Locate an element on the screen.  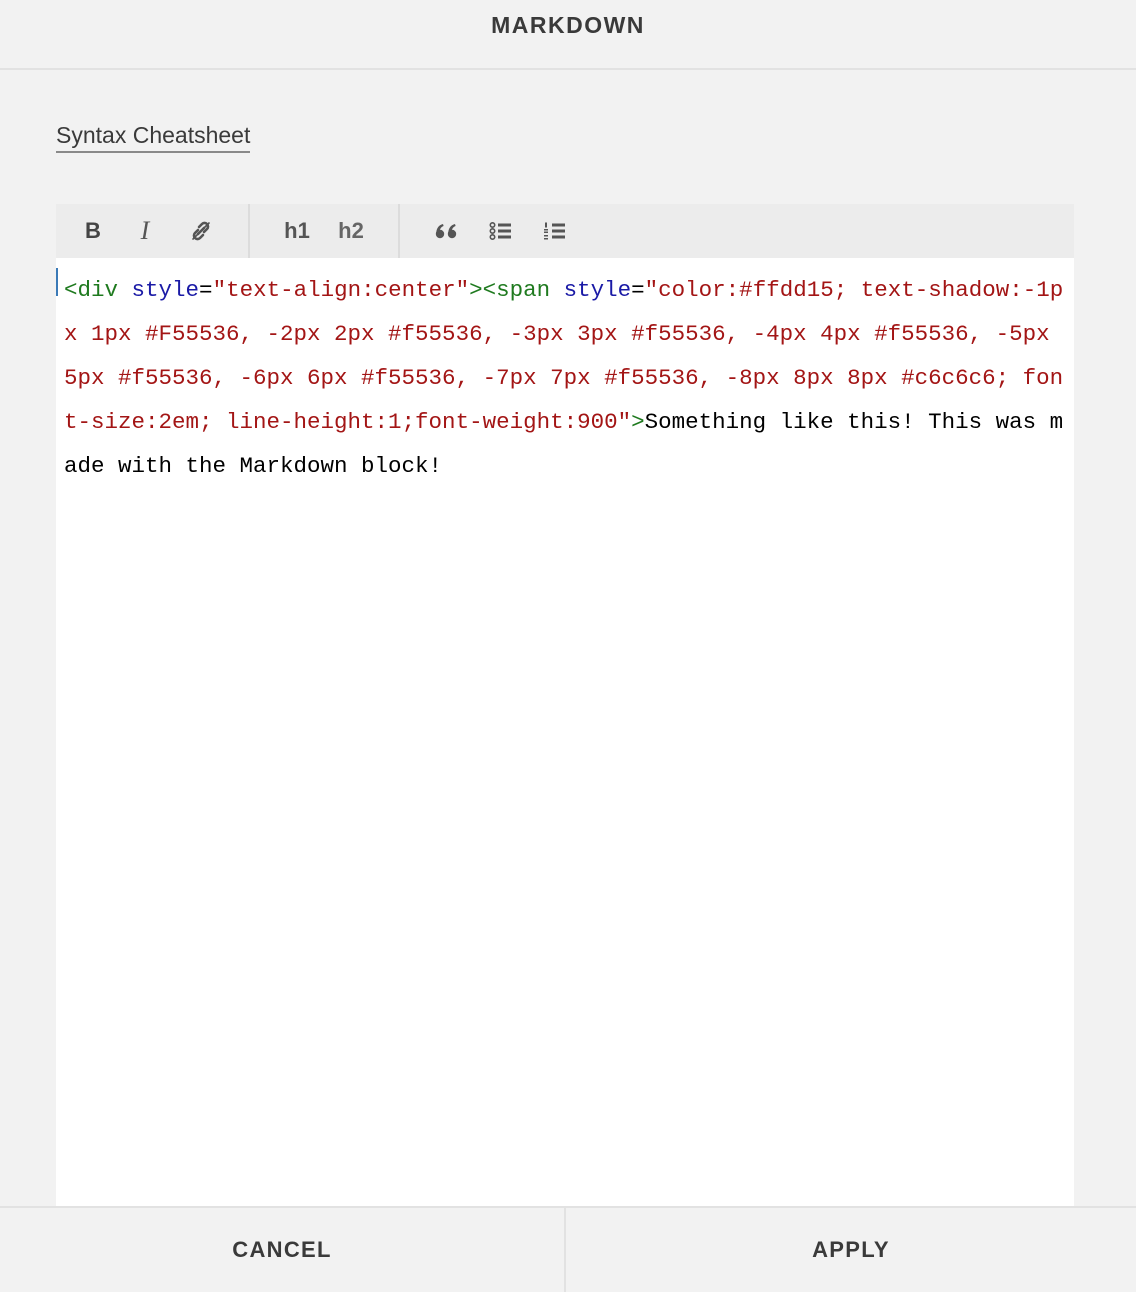
bulleted-list-button is located at coordinates (501, 231).